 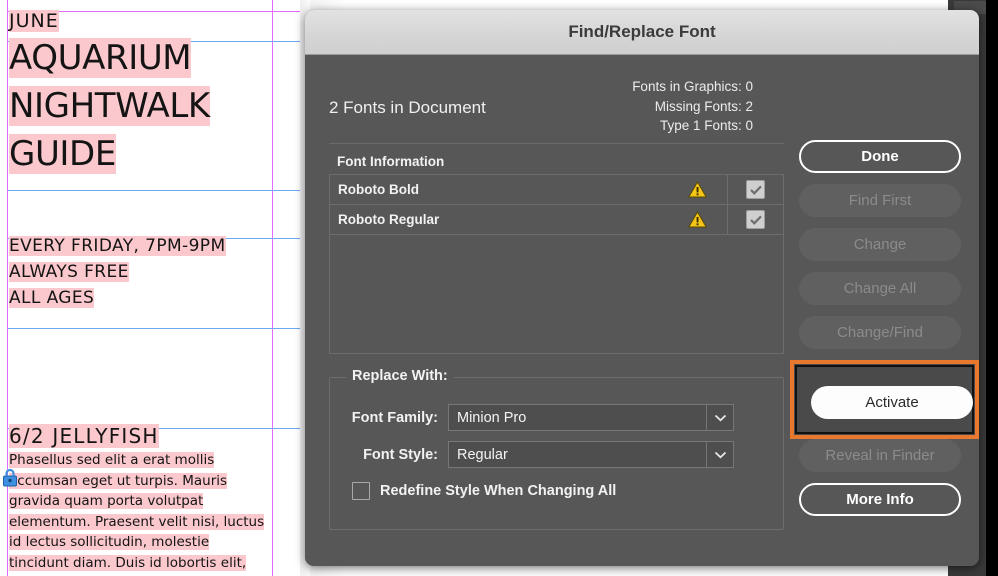 I want to click on table-row: Roboto Bold, so click(x=556, y=190).